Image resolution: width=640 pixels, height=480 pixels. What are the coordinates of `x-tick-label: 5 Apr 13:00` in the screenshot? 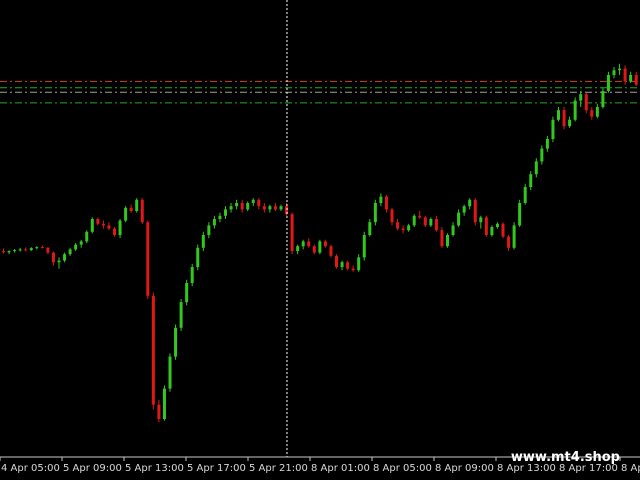 It's located at (154, 468).